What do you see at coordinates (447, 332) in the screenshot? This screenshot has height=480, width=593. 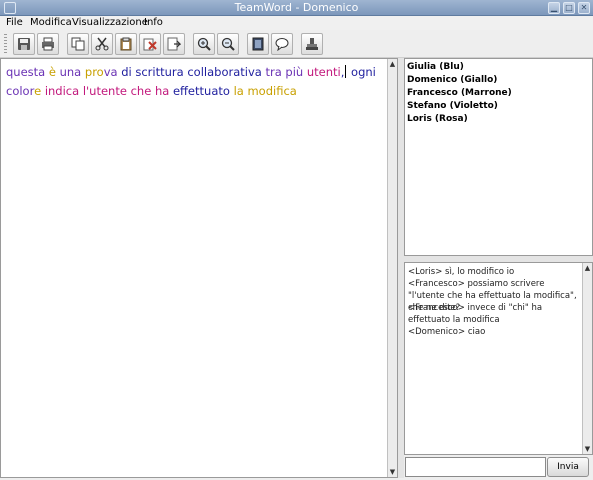 I see `chat-message: <Domenico> ciao` at bounding box center [447, 332].